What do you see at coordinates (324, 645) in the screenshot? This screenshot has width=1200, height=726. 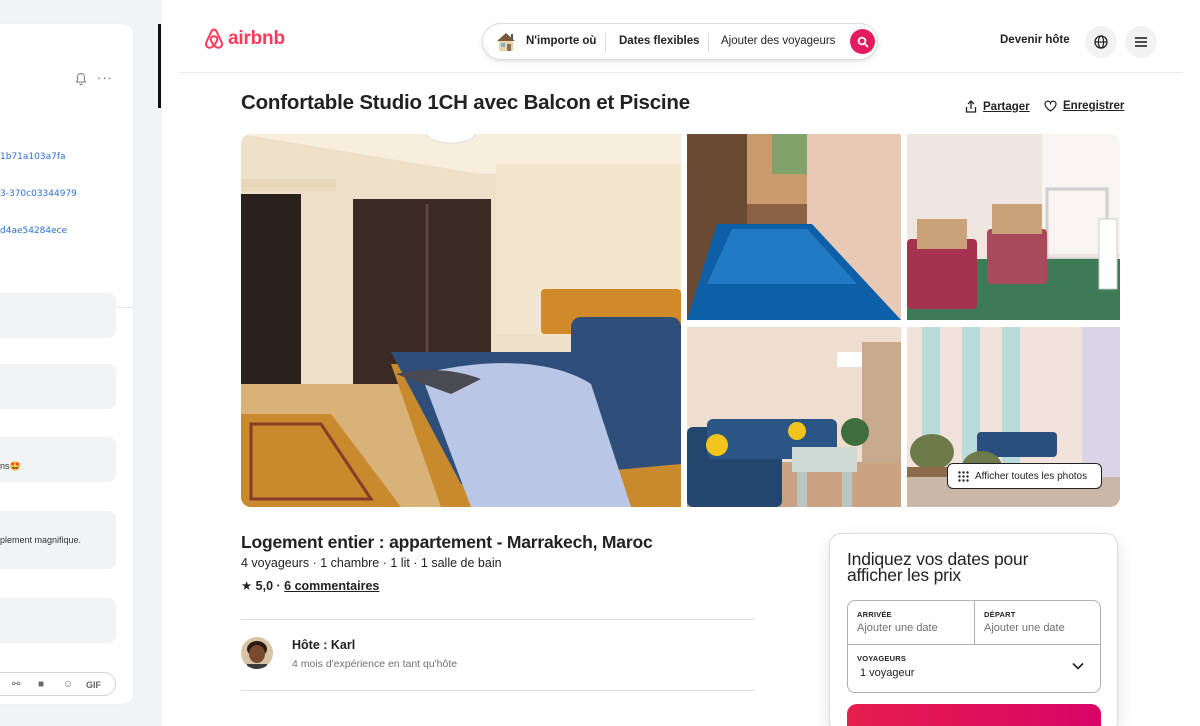 I see `host-name: Hôte : Karl` at bounding box center [324, 645].